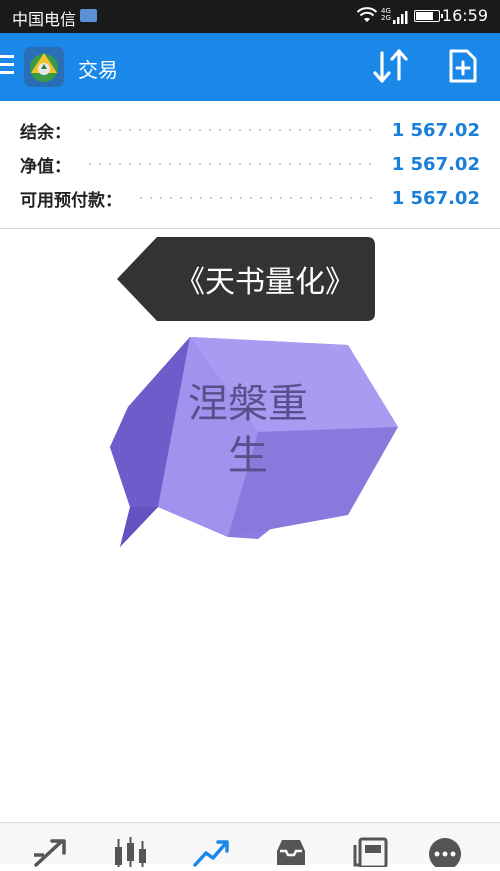 This screenshot has width=500, height=871. What do you see at coordinates (8, 66) in the screenshot?
I see `menu-icon` at bounding box center [8, 66].